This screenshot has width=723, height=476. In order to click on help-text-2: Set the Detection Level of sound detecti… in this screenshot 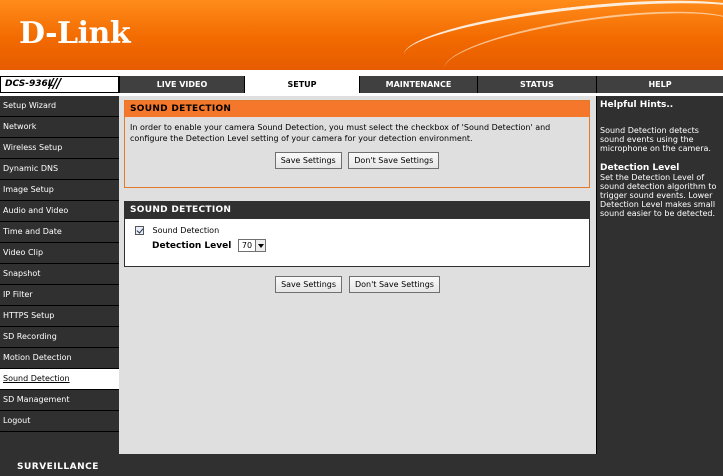, I will do `click(658, 195)`.